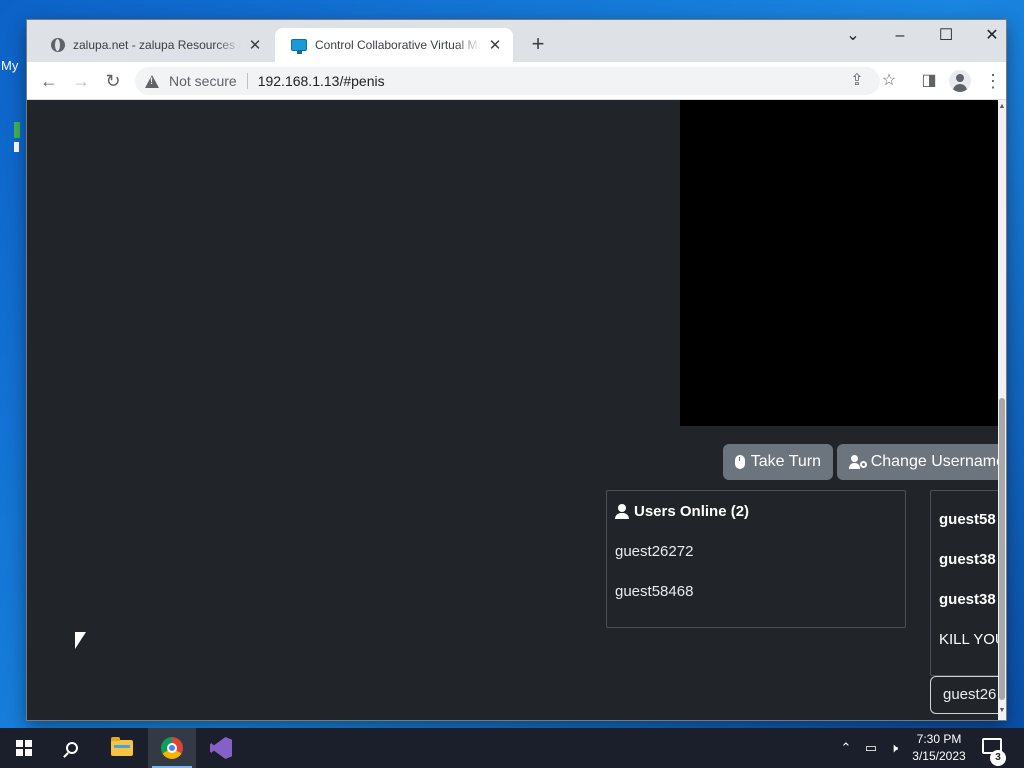  I want to click on reload-icon: ↻, so click(113, 81).